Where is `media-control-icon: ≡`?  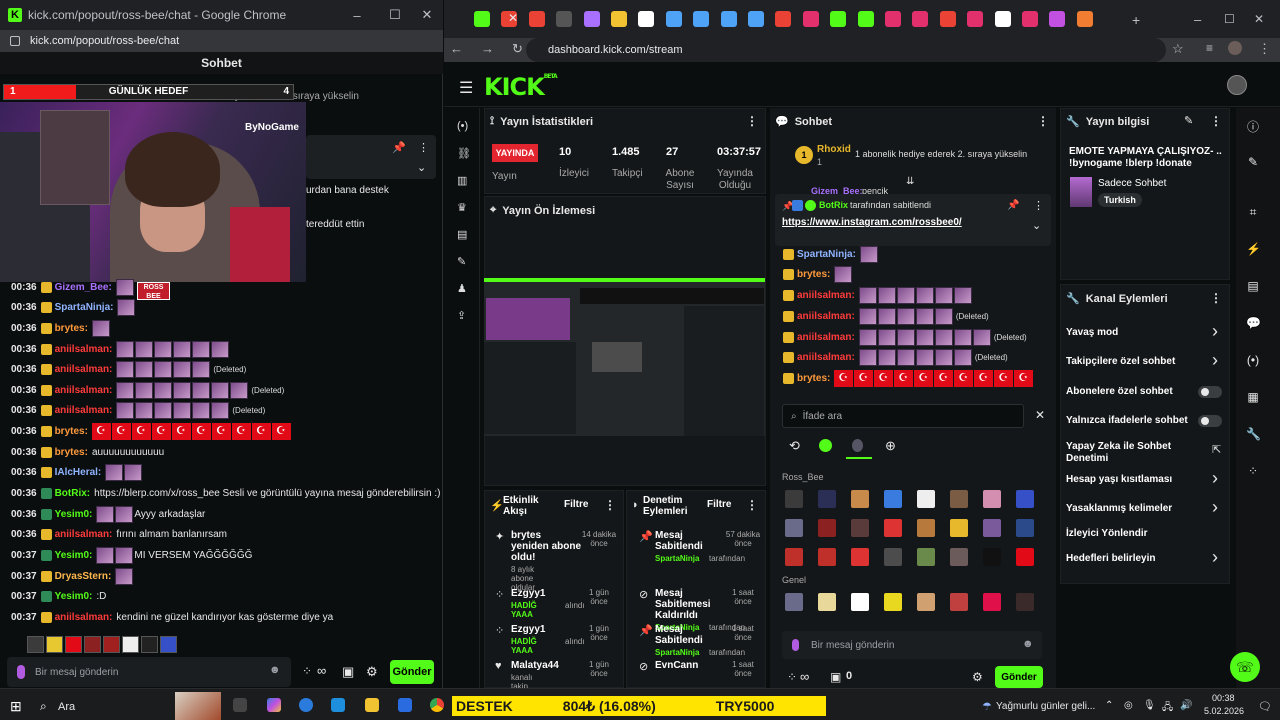 media-control-icon: ≡ is located at coordinates (1209, 48).